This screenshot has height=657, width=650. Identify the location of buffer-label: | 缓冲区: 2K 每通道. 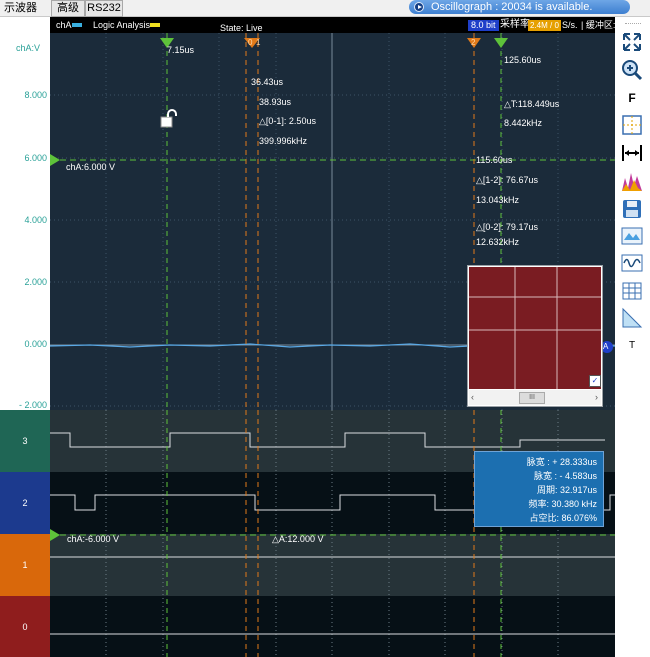
(598, 25).